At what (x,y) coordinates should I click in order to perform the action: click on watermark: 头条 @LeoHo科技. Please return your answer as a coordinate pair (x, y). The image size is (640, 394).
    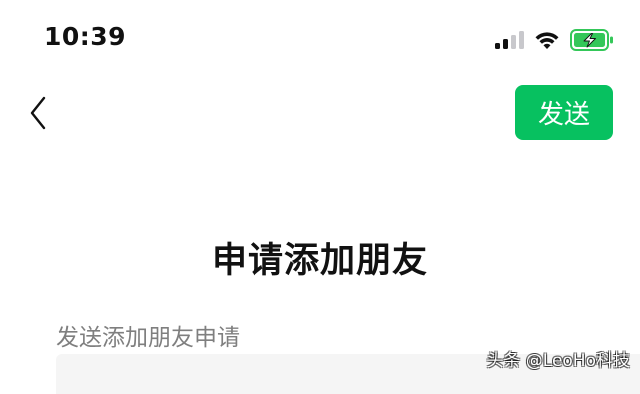
    Looking at the image, I should click on (558, 361).